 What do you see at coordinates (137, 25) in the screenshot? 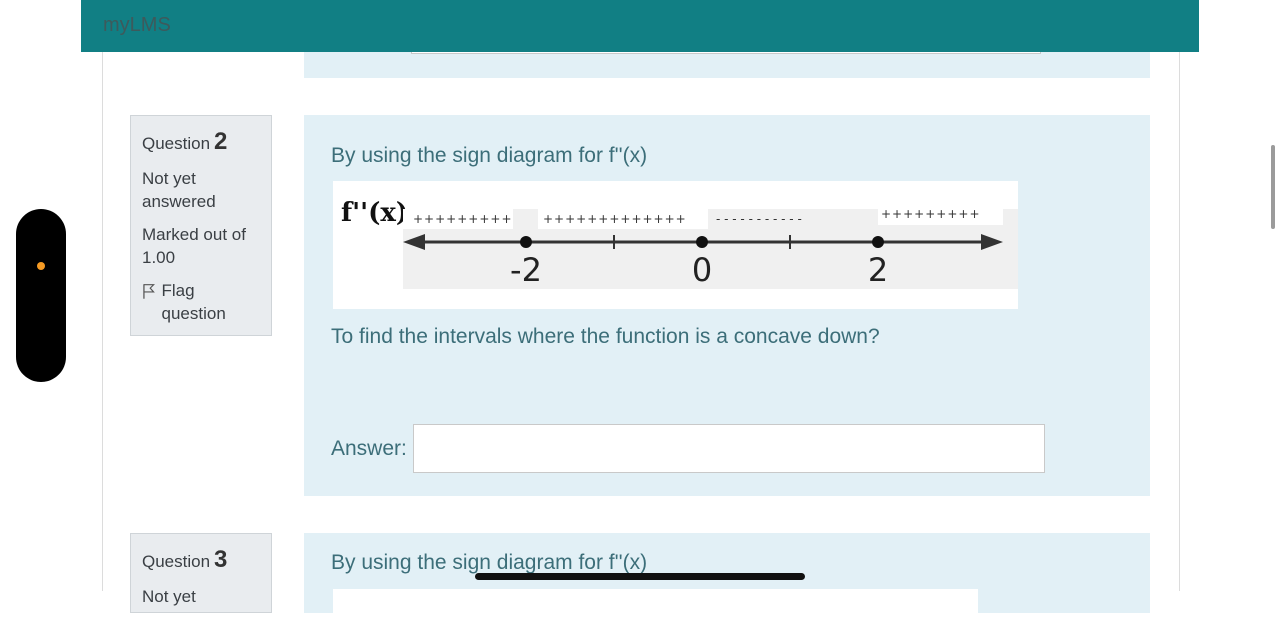
I see `site-brand: myLMS` at bounding box center [137, 25].